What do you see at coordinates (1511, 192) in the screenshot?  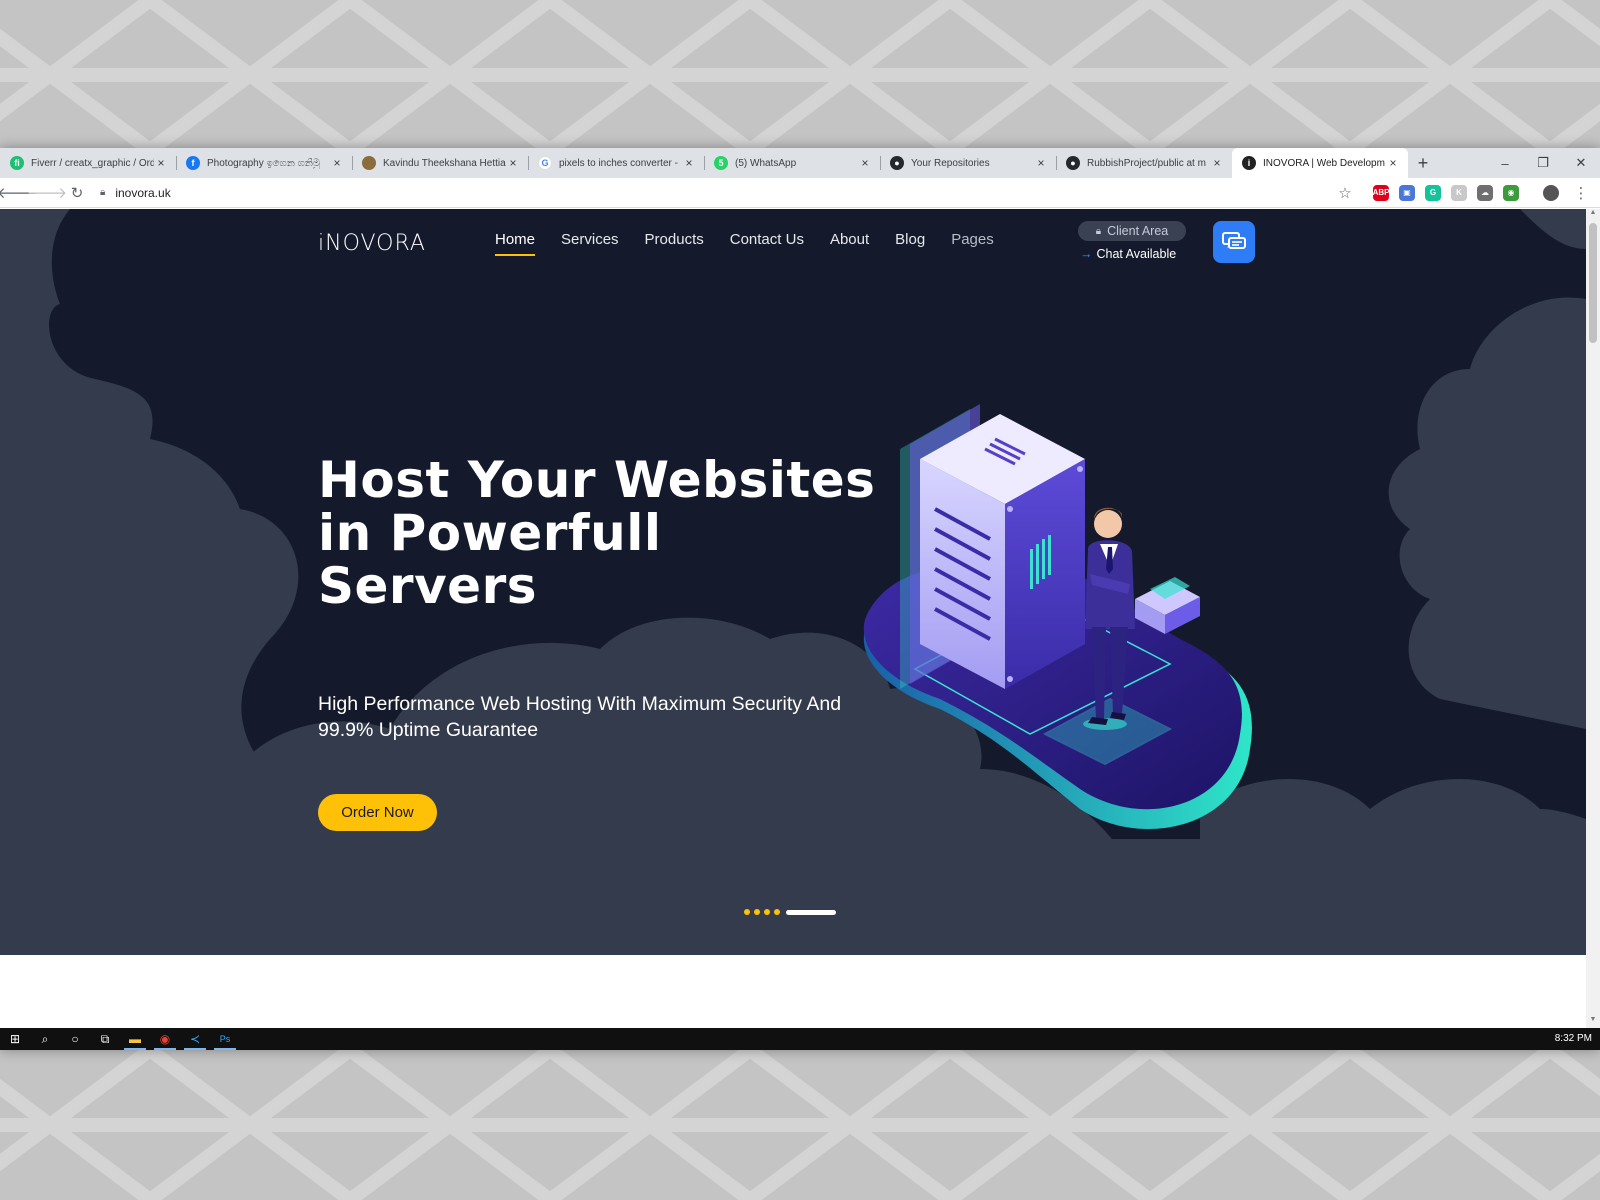 I see `extension-globe-icon: ◉` at bounding box center [1511, 192].